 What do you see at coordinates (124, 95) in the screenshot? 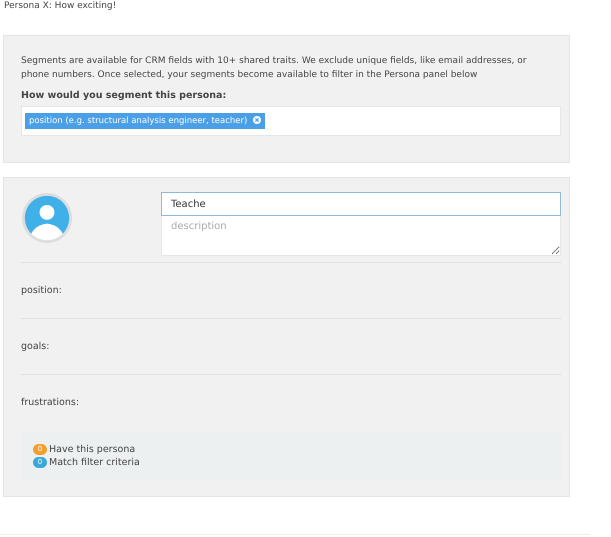
I see `question-label: How would you segment this persona:` at bounding box center [124, 95].